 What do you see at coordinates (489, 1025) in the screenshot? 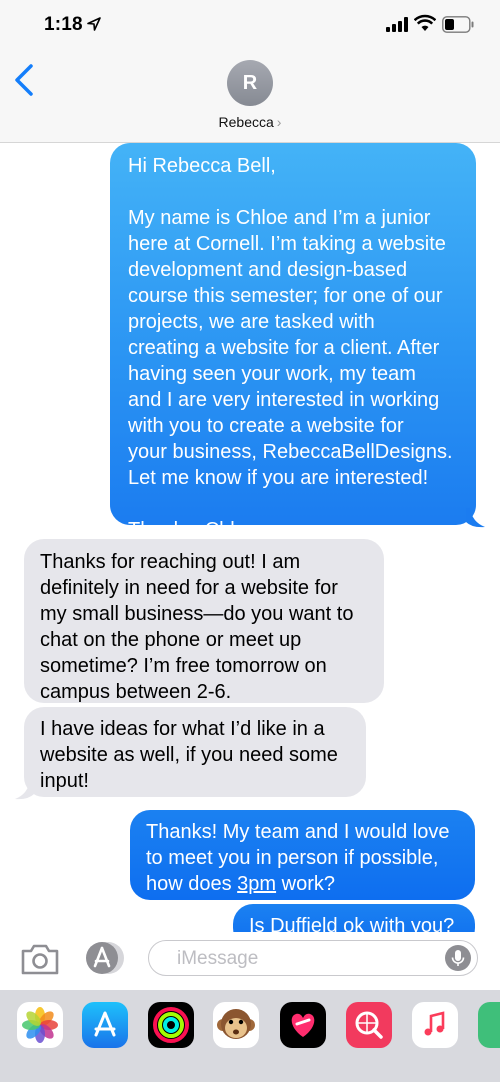
I see `more-app-icon` at bounding box center [489, 1025].